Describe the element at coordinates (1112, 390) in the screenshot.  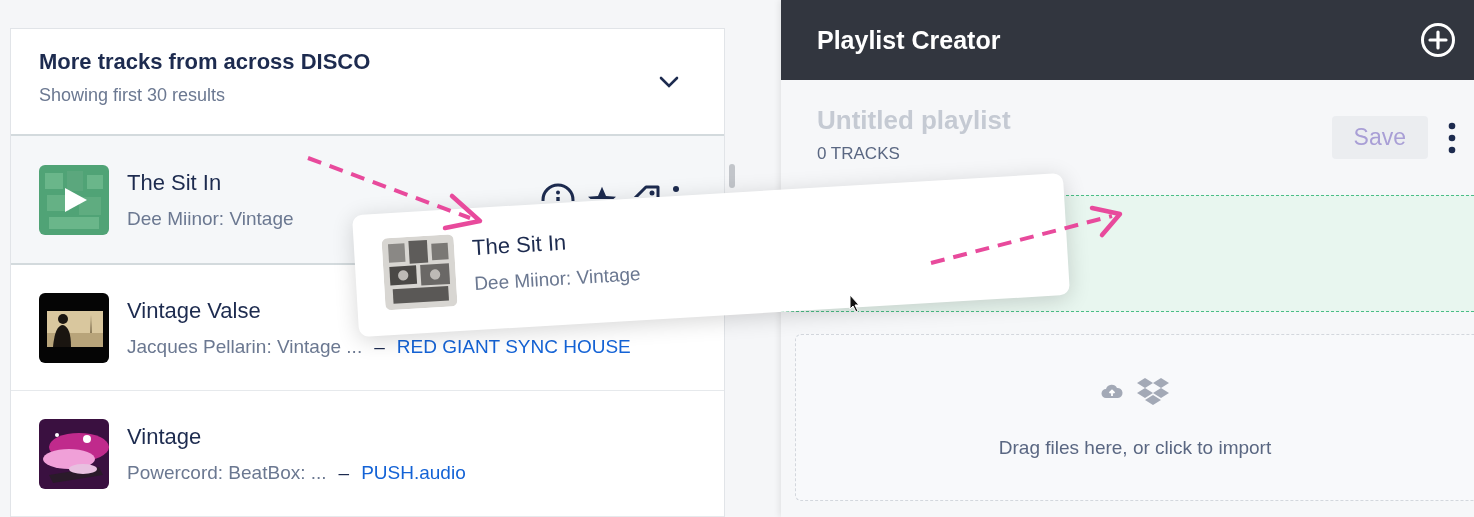
I see `cloud-upload-icon` at that location.